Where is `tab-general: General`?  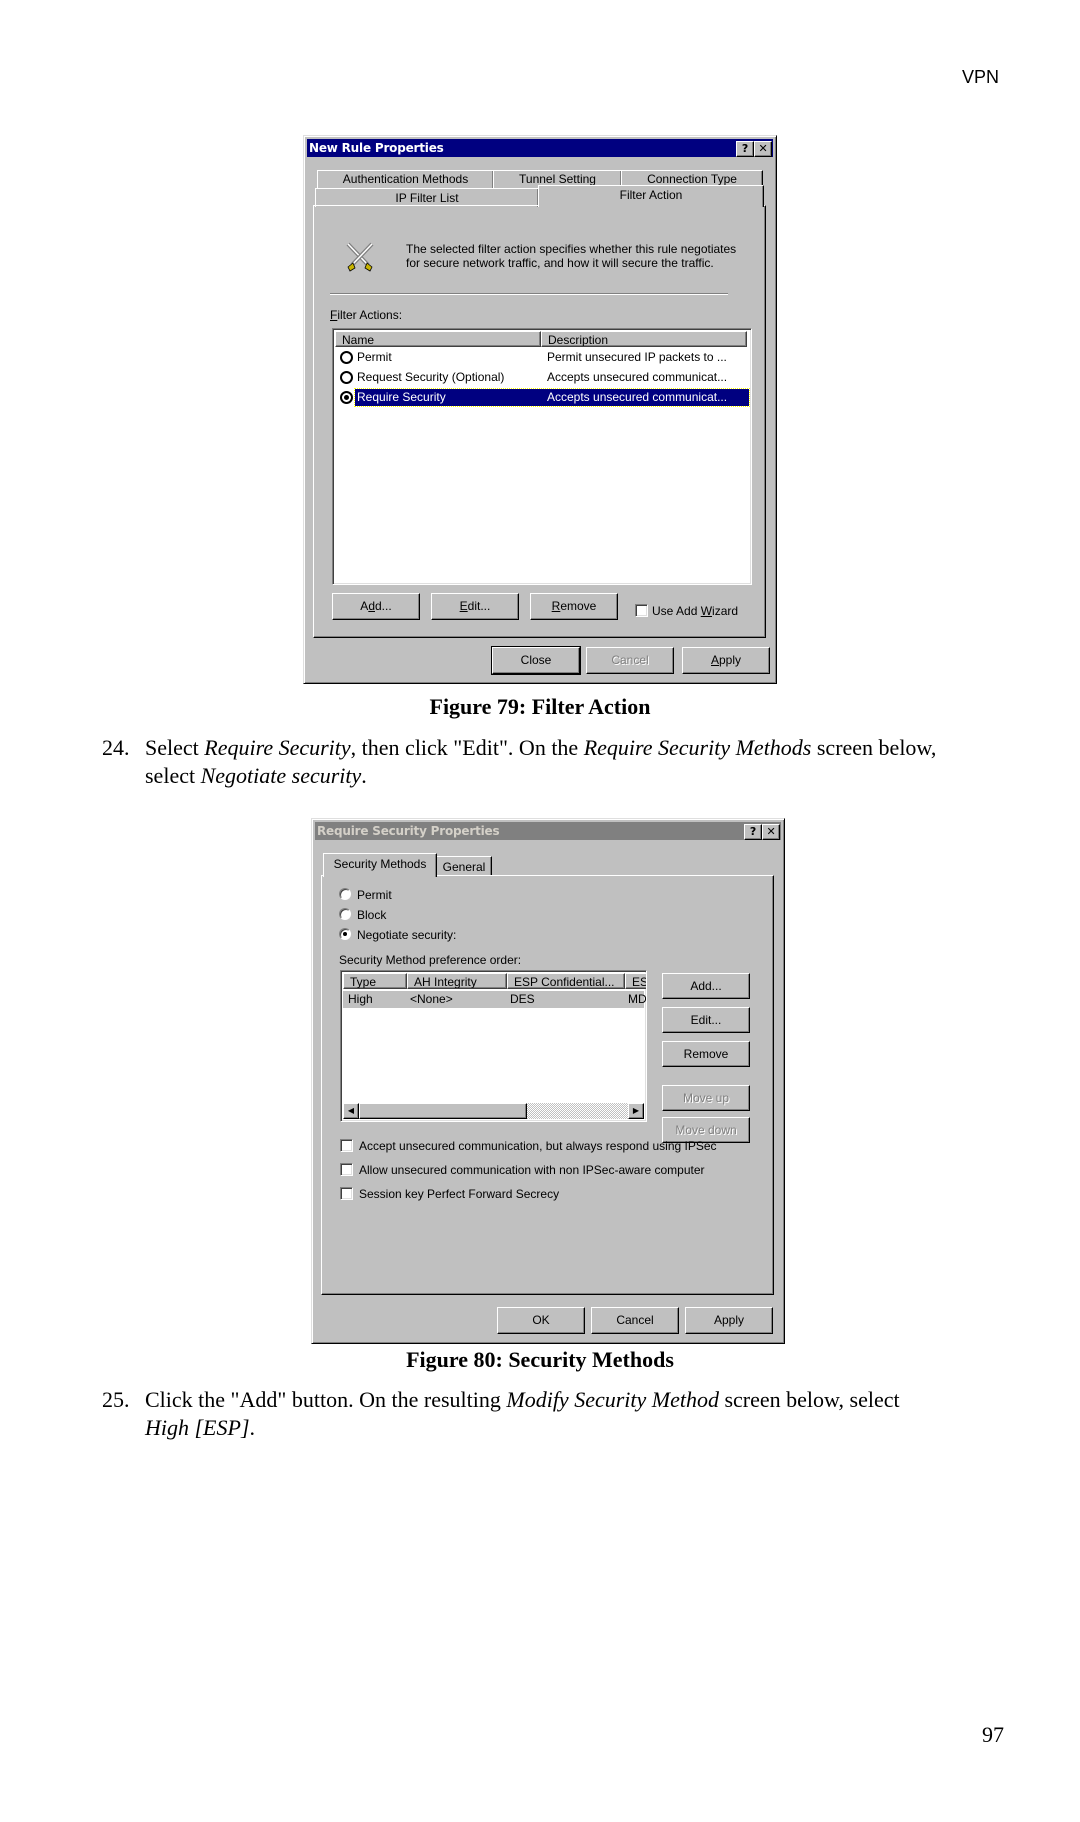 tab-general: General is located at coordinates (464, 865).